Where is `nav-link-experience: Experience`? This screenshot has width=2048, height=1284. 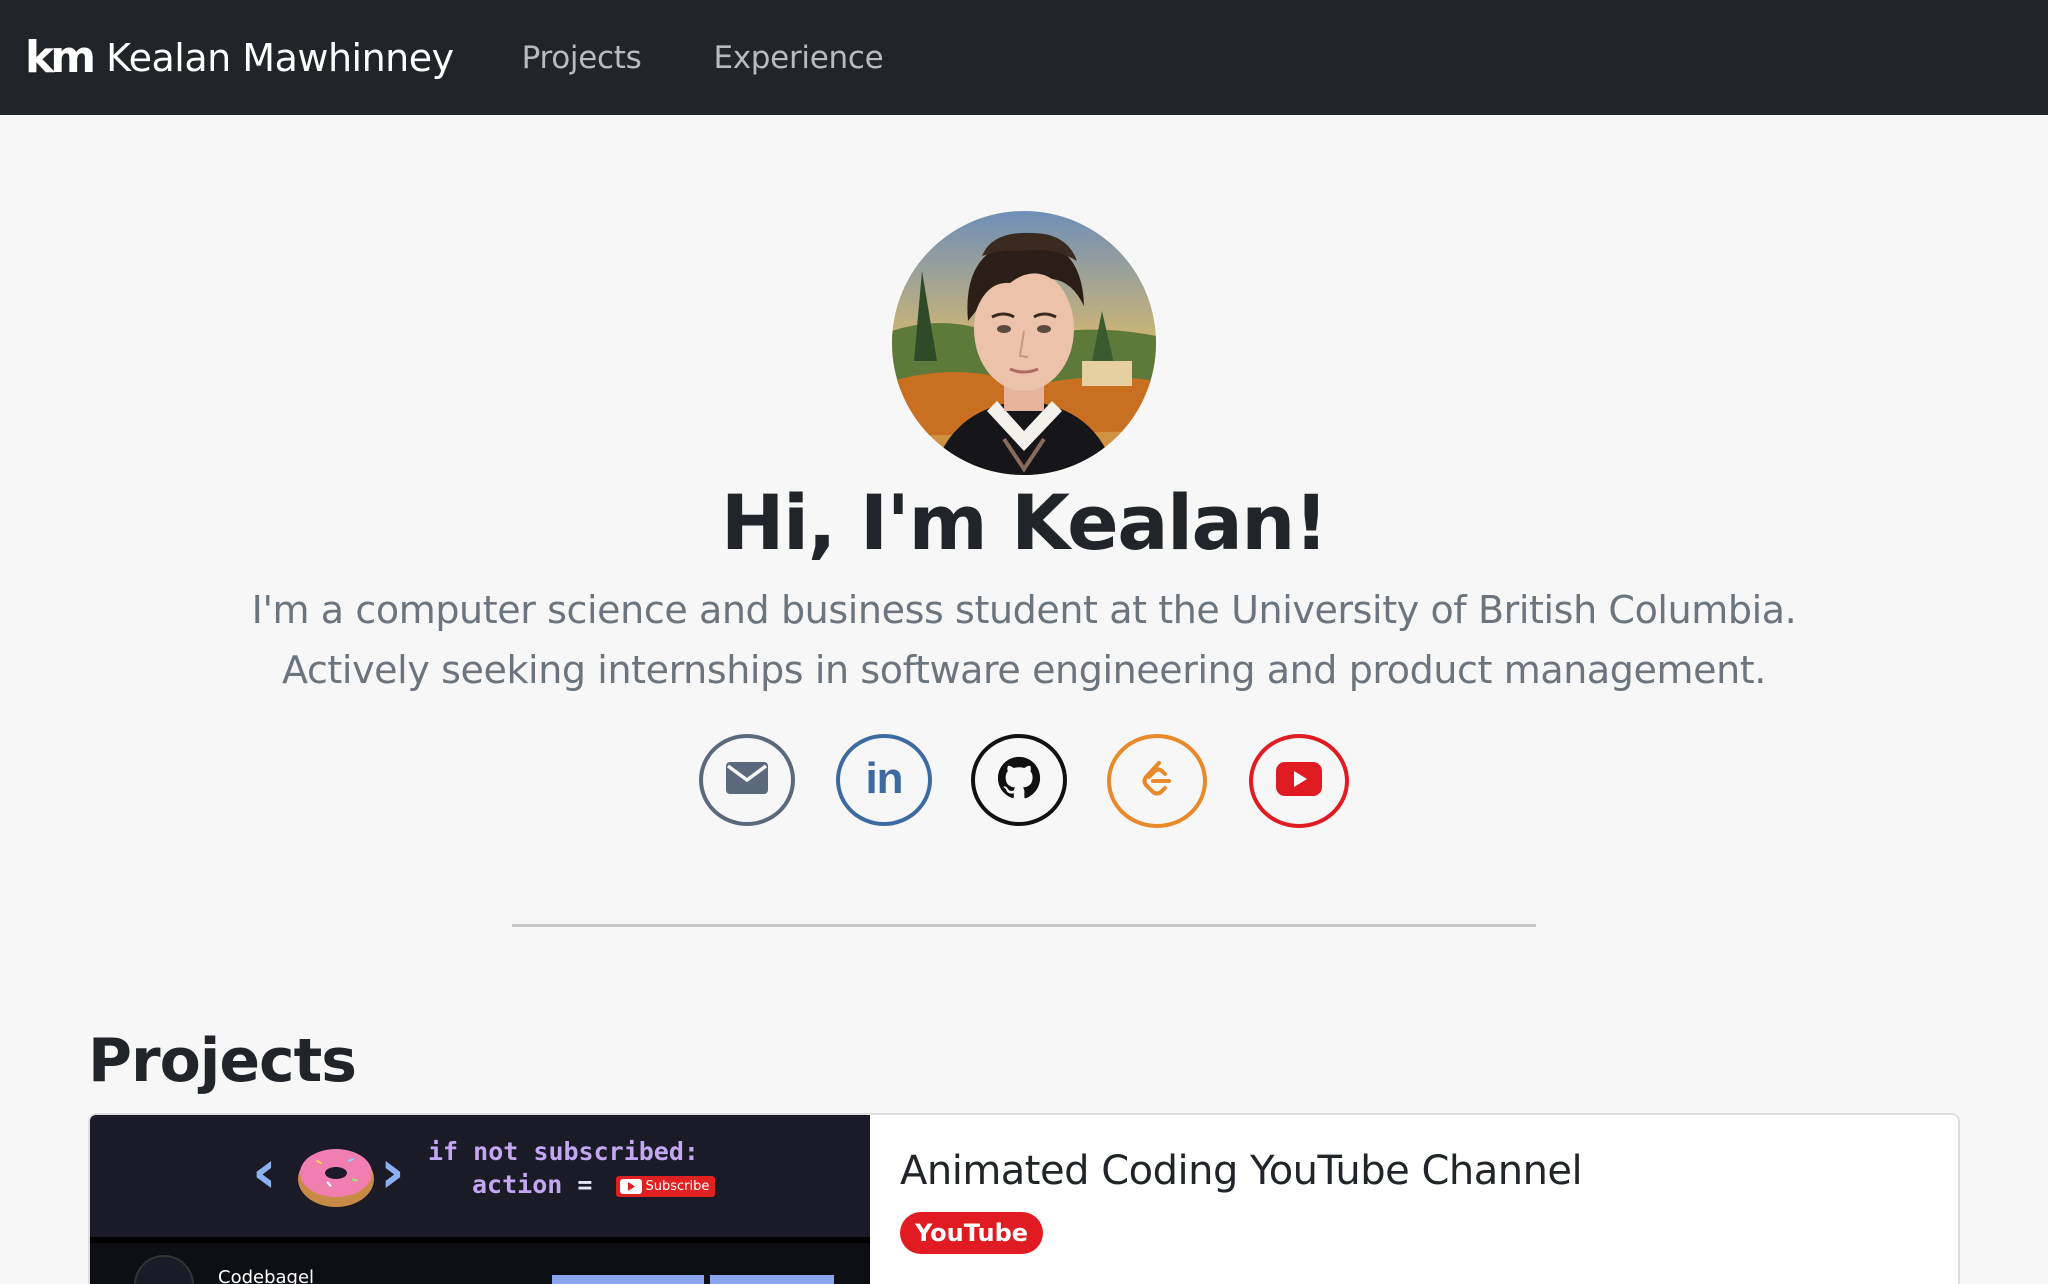
nav-link-experience: Experience is located at coordinates (798, 58).